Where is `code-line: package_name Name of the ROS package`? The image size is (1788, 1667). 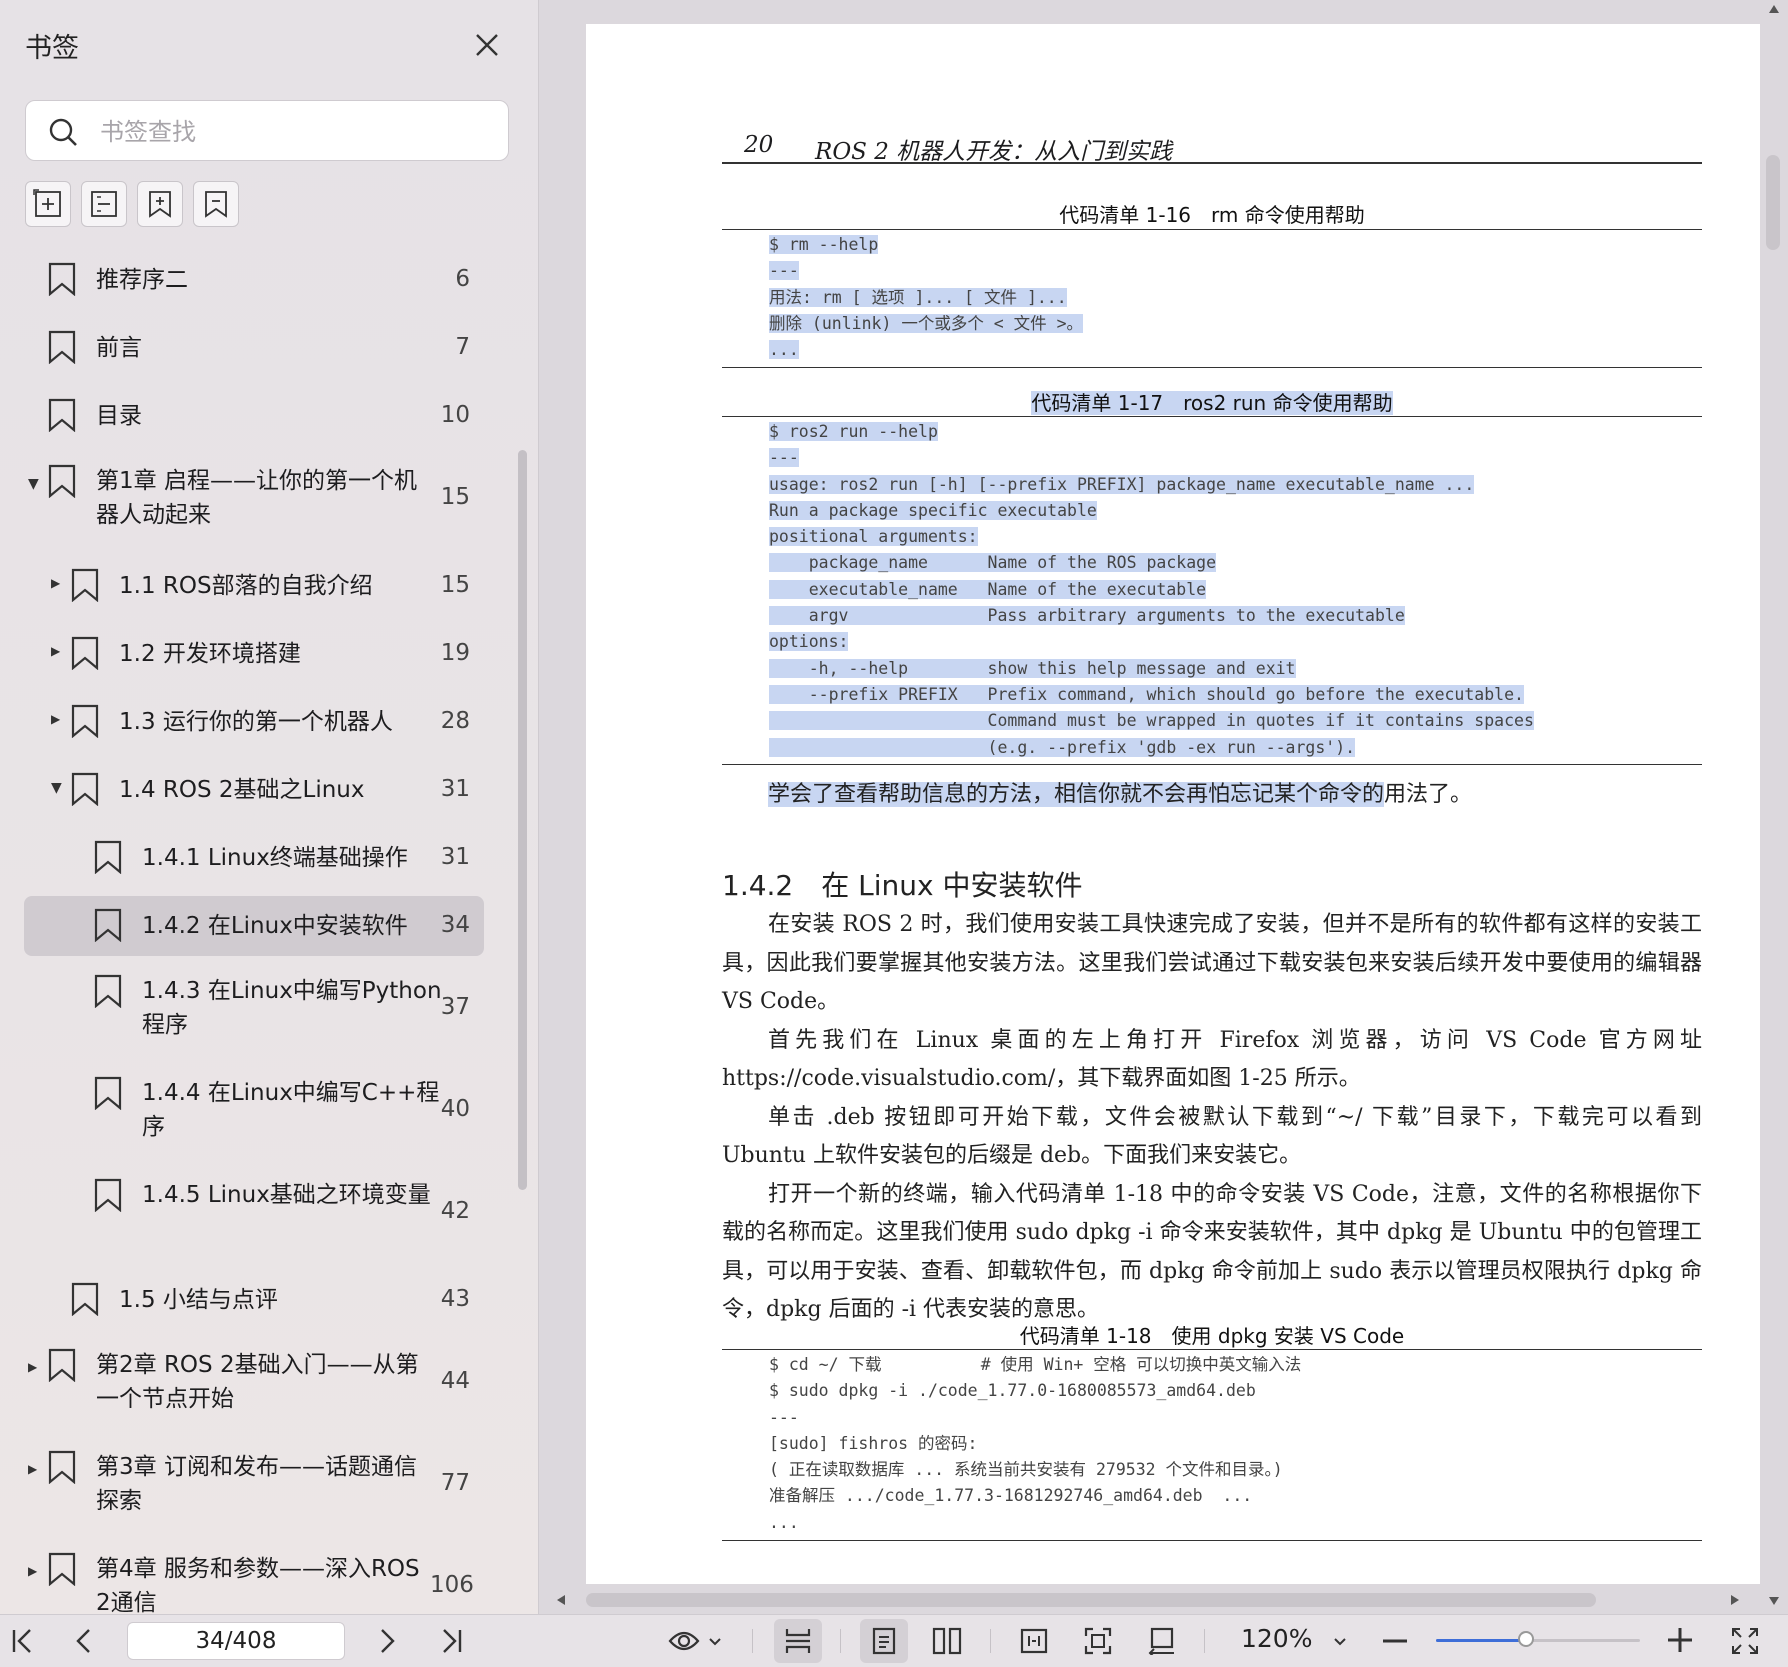 code-line: package_name Name of the ROS package is located at coordinates (993, 563).